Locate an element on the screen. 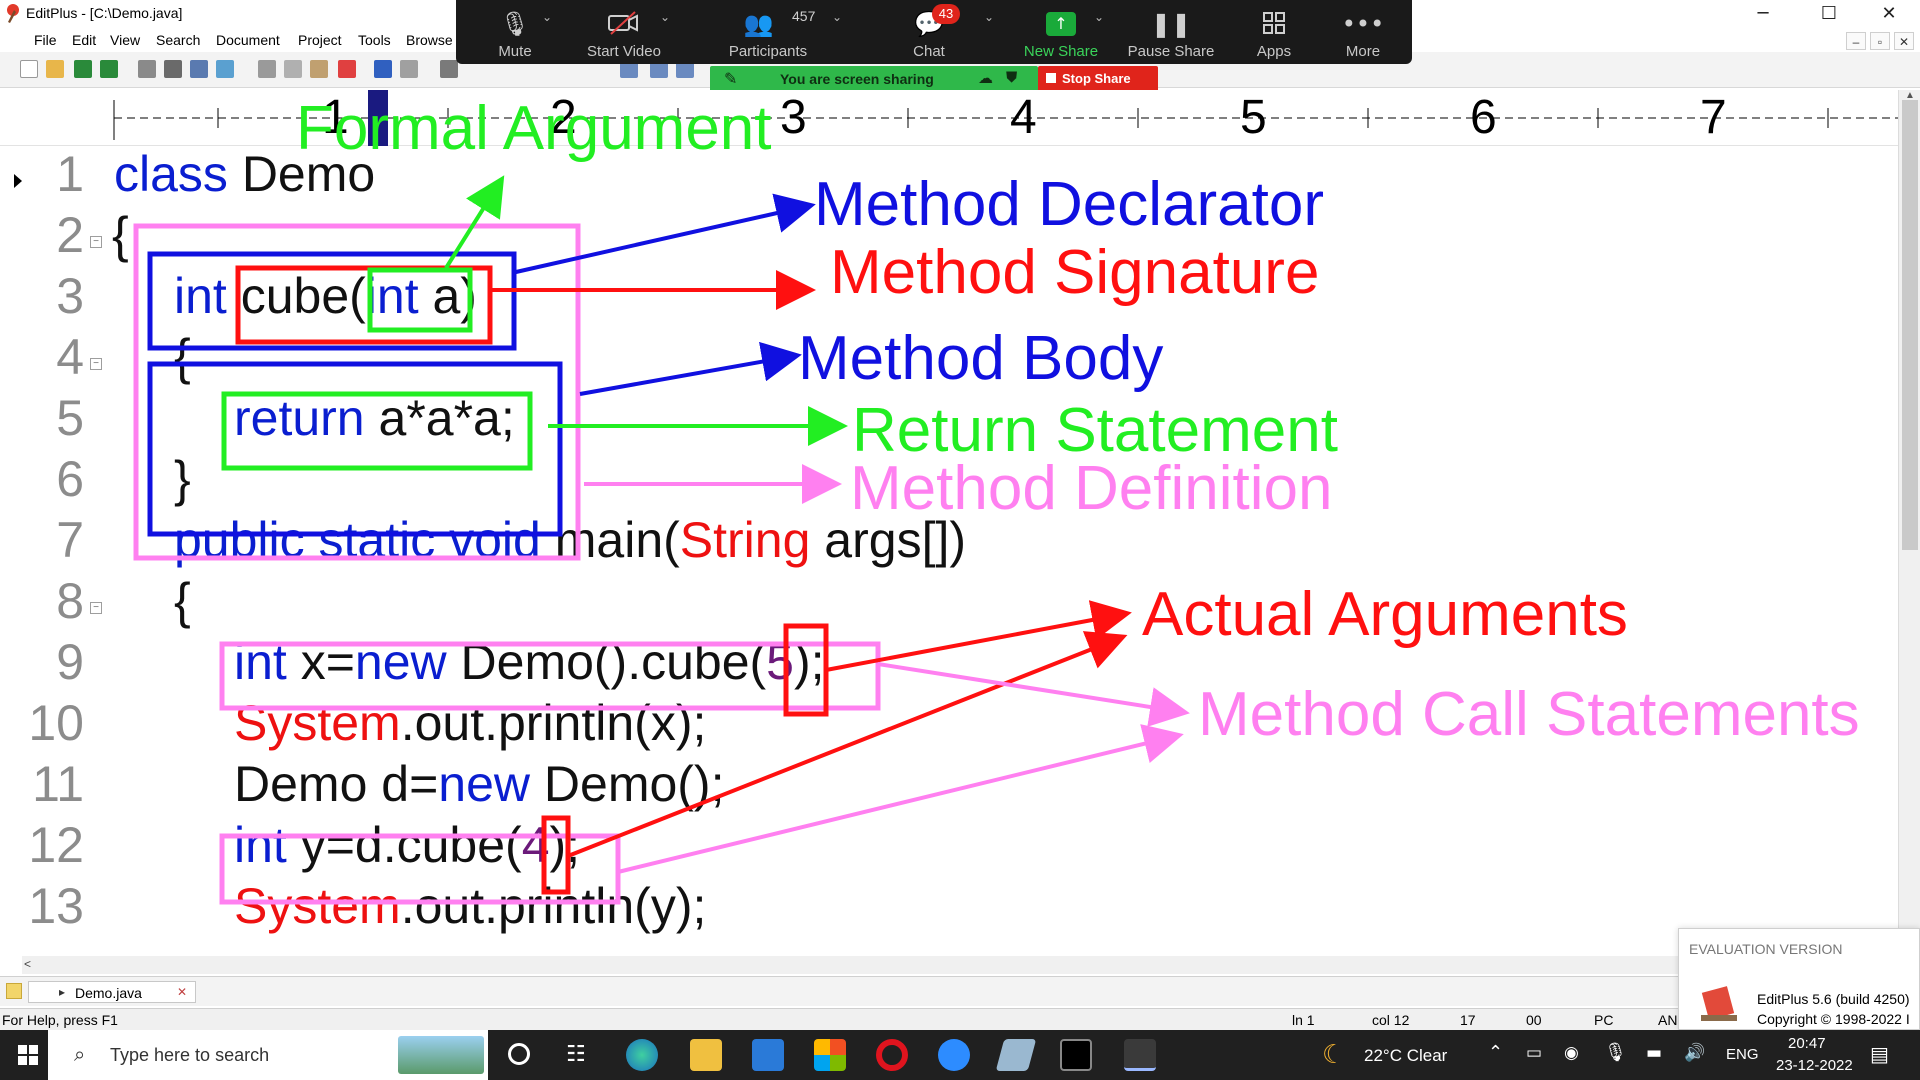 The width and height of the screenshot is (1920, 1080). volume-icon: 🔊 is located at coordinates (1694, 1053).